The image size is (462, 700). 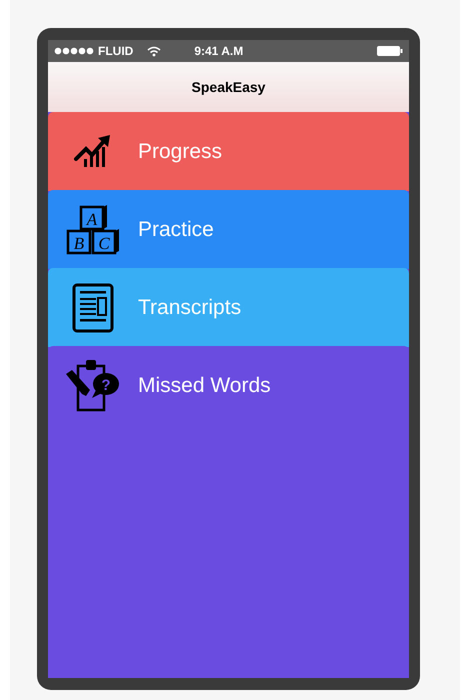 What do you see at coordinates (180, 151) in the screenshot?
I see `menu-label: Progress` at bounding box center [180, 151].